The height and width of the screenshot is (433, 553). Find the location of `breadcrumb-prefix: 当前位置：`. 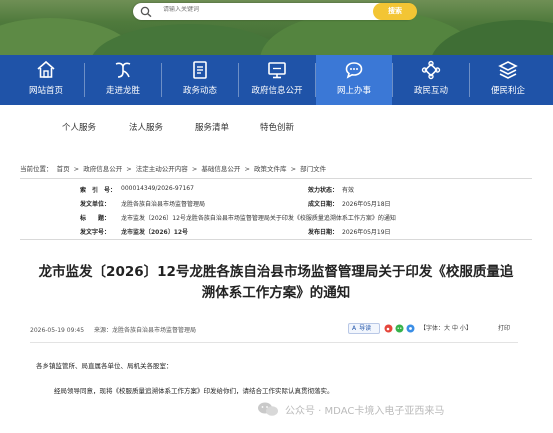

breadcrumb-prefix: 当前位置： is located at coordinates (36, 169).